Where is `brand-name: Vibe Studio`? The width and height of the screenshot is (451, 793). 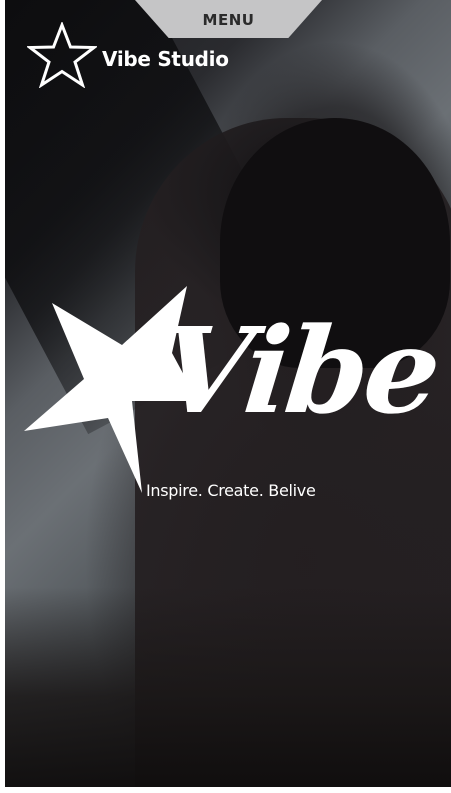
brand-name: Vibe Studio is located at coordinates (165, 59).